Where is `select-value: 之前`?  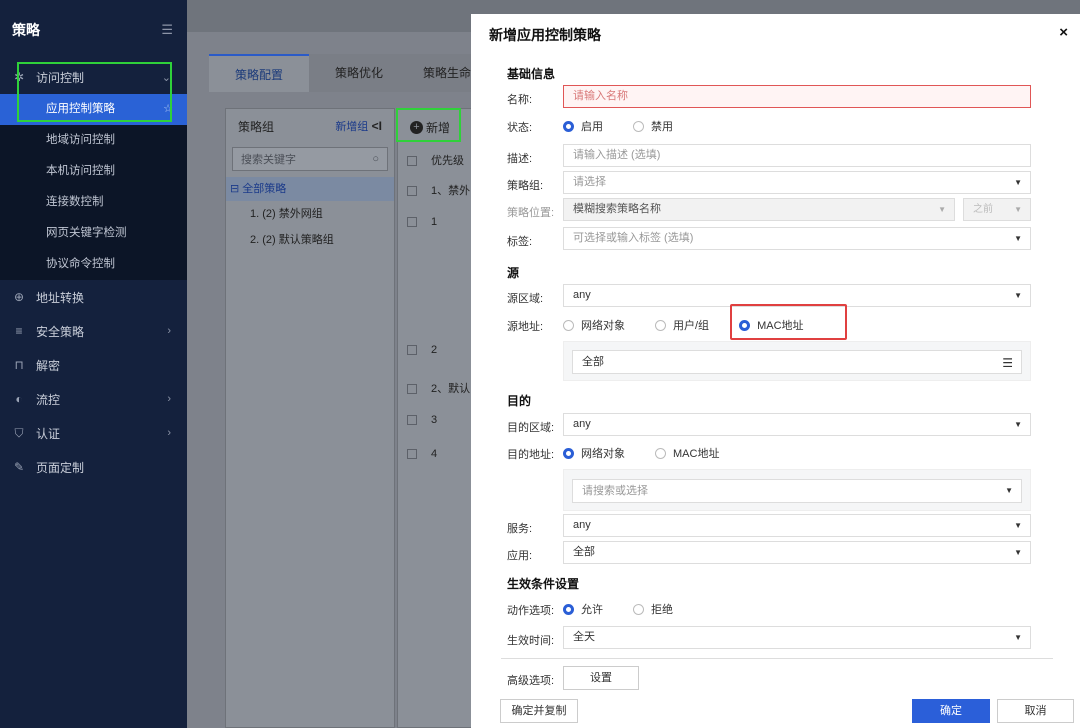 select-value: 之前 is located at coordinates (983, 209).